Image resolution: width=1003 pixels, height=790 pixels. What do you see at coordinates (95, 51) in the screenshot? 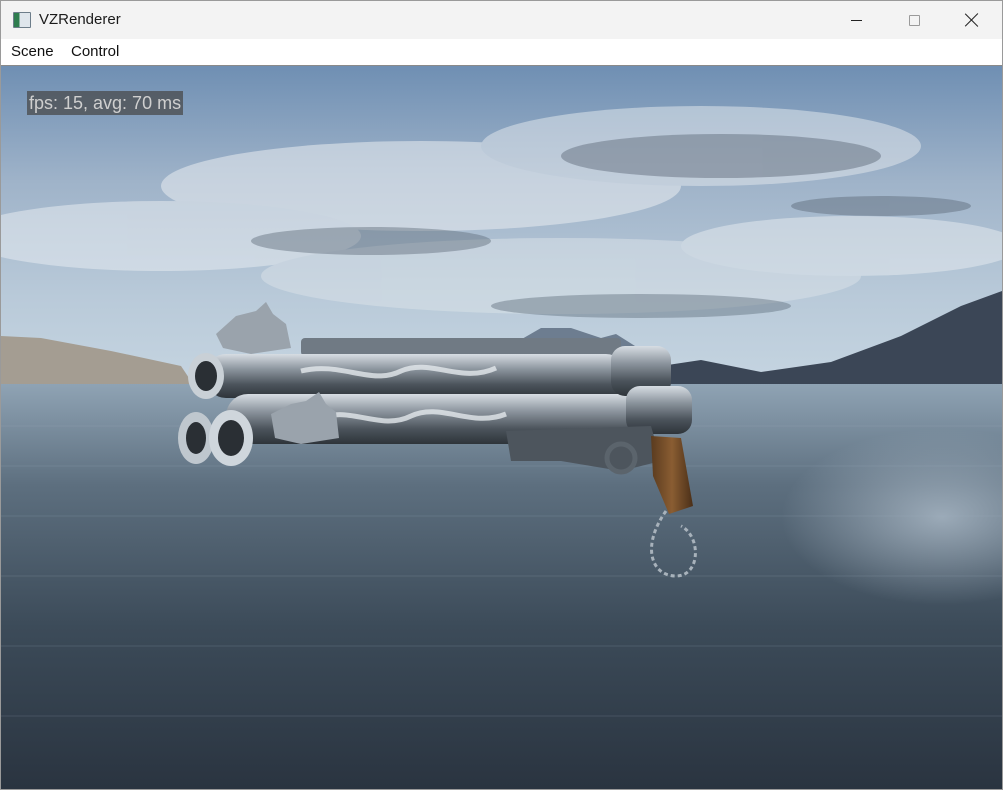
I see `menu-control: Control` at bounding box center [95, 51].